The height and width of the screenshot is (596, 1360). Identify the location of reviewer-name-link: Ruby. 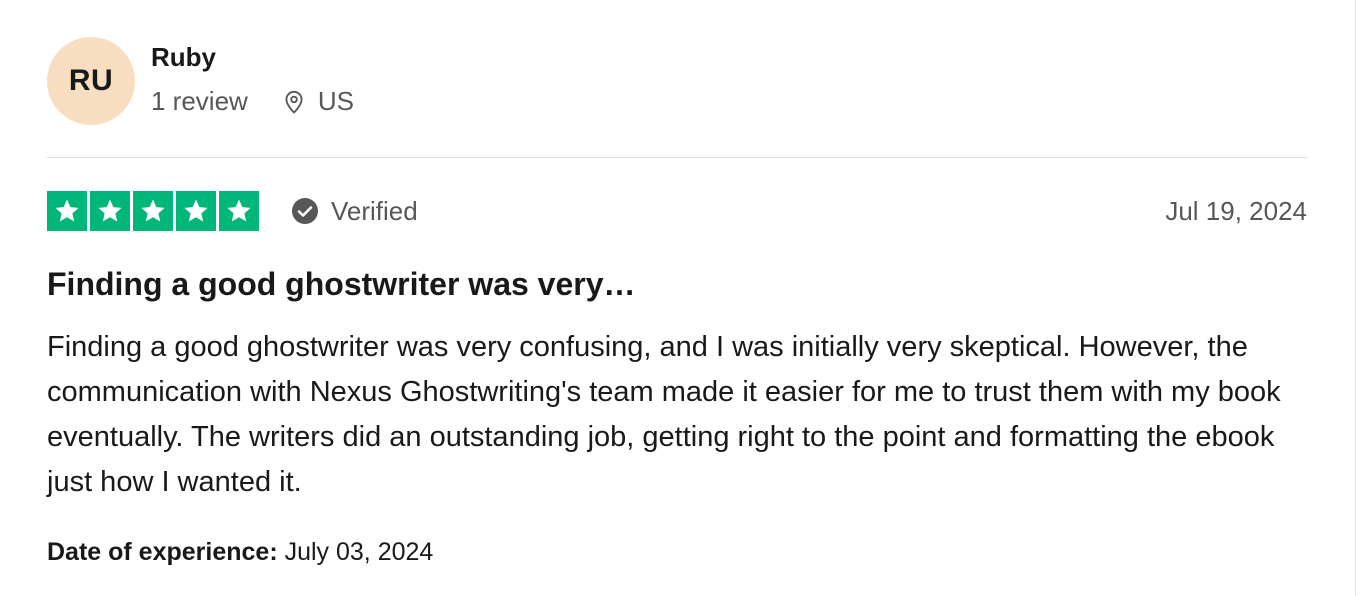
(183, 57).